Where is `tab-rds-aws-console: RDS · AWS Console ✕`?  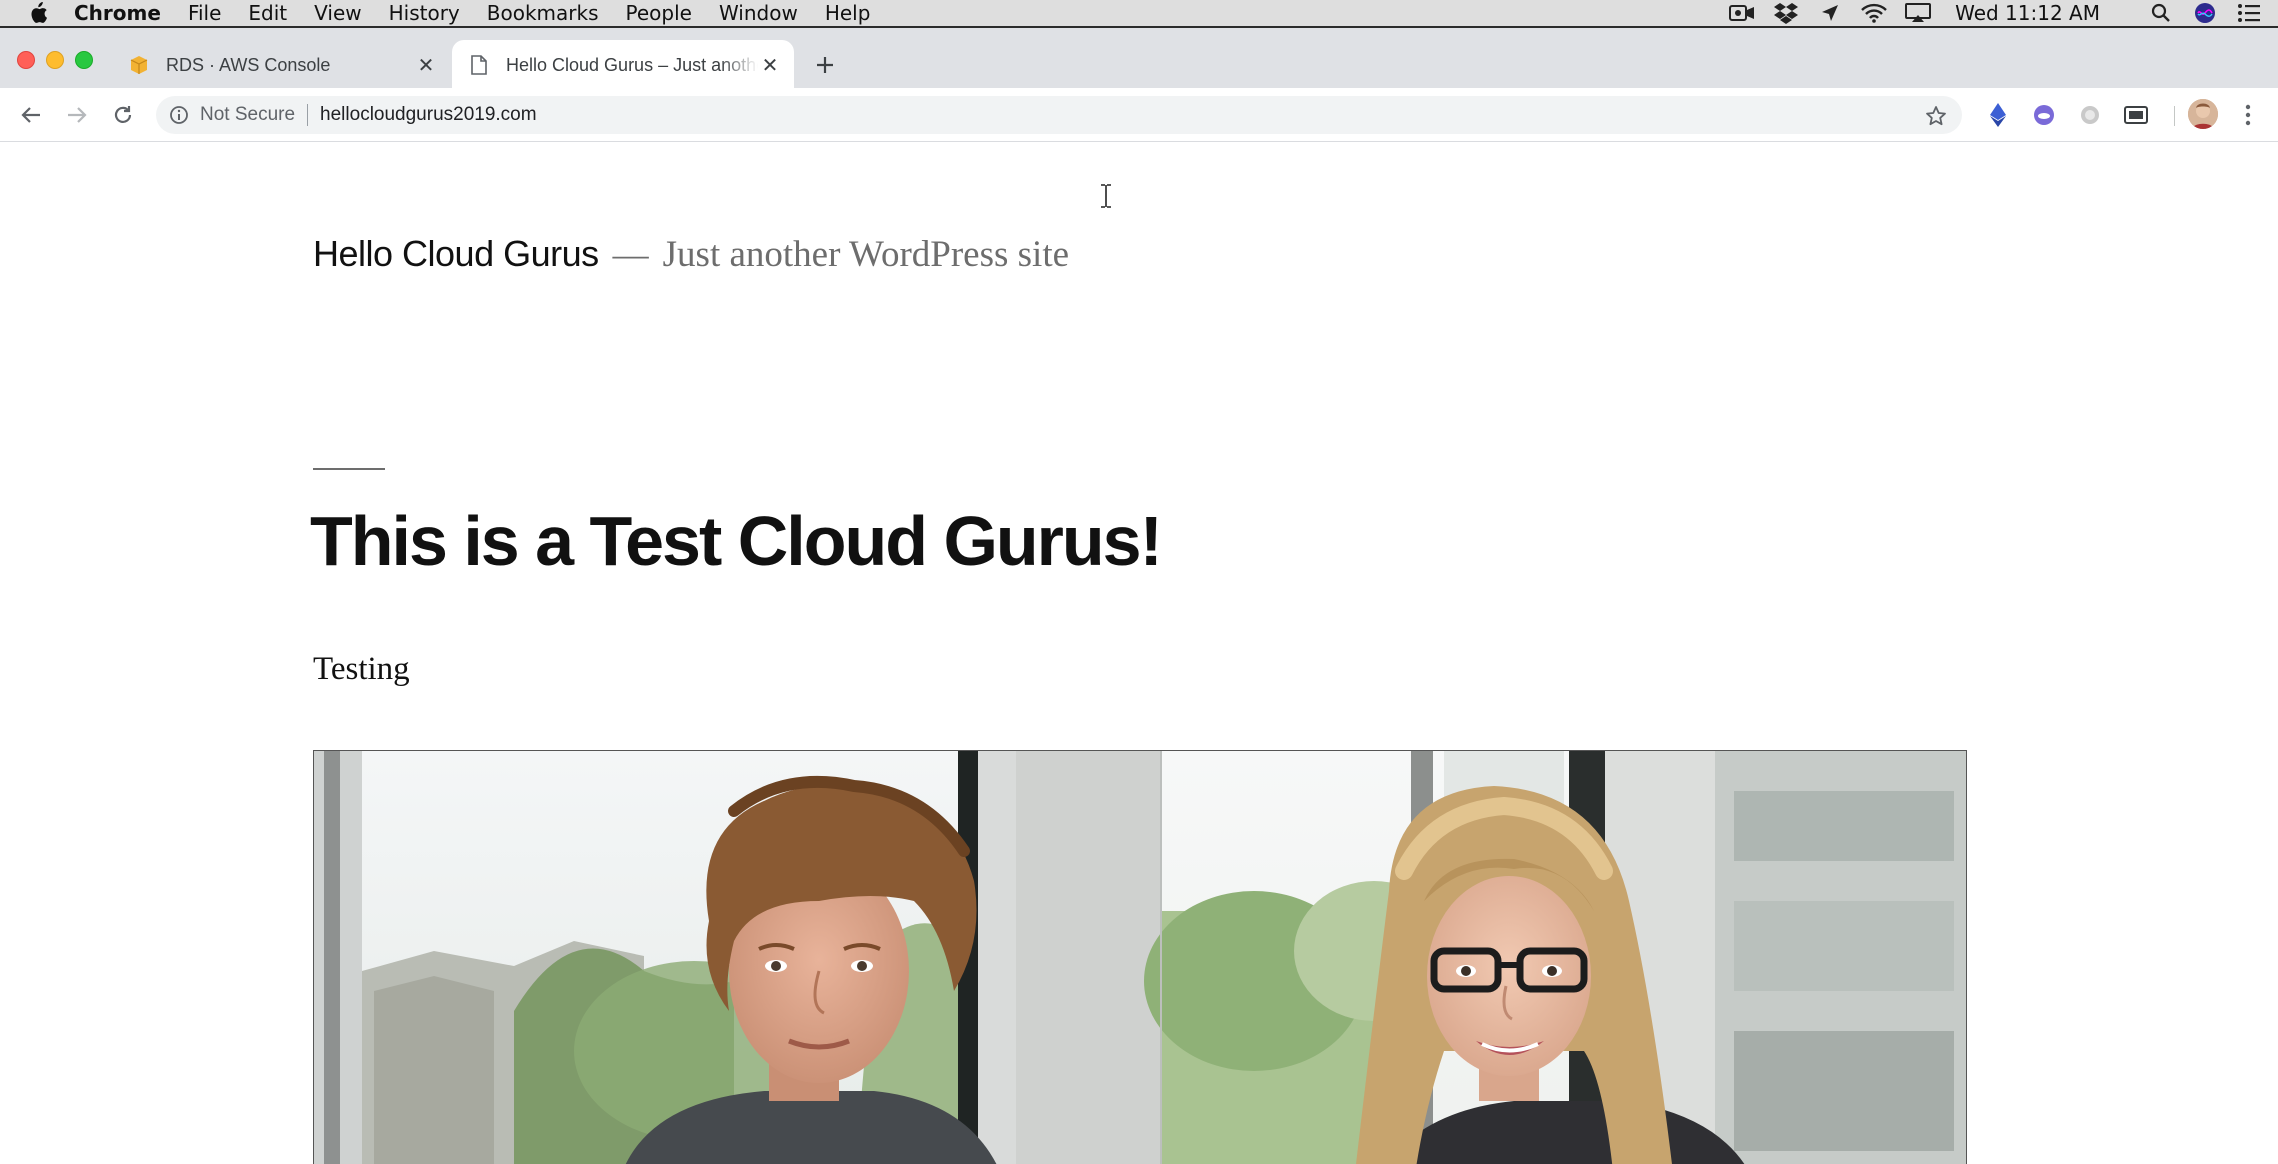
tab-rds-aws-console: RDS · AWS Console ✕ is located at coordinates (281, 65).